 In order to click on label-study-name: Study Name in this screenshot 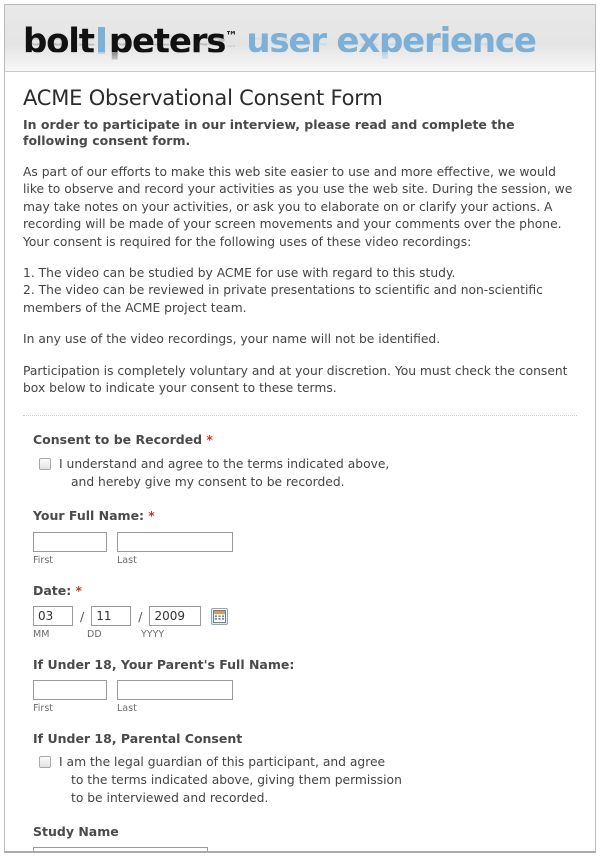, I will do `click(76, 832)`.